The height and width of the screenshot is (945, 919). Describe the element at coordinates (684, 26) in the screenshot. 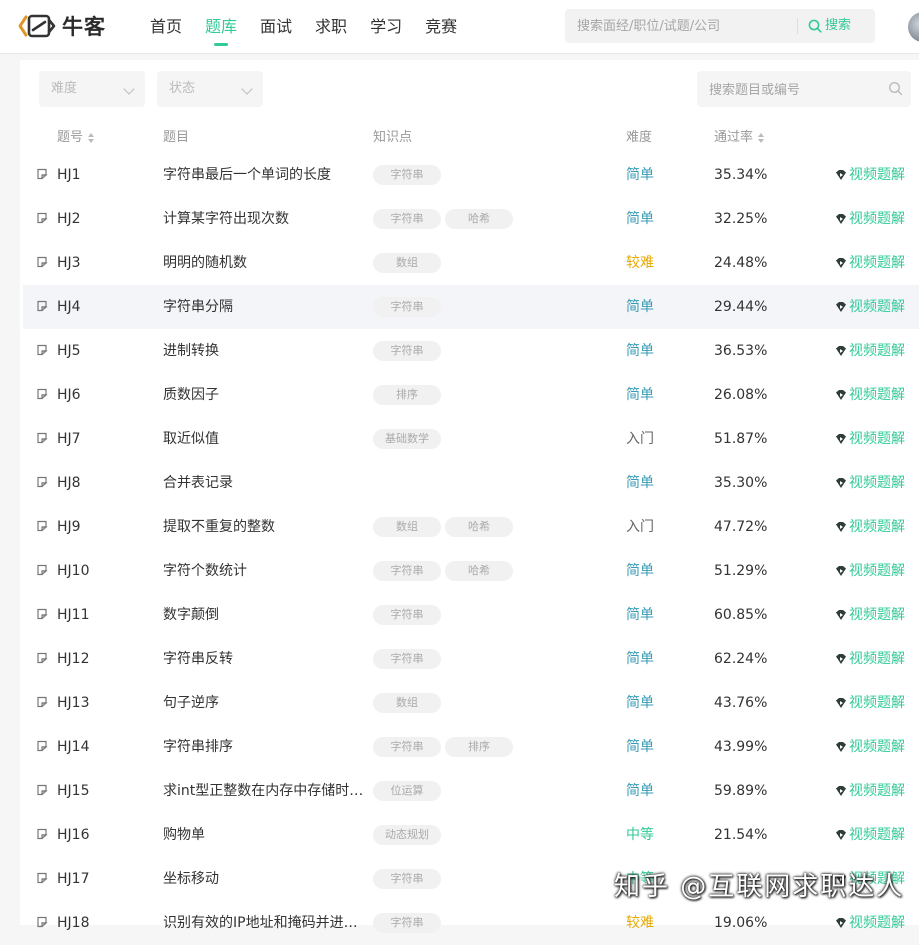

I see `global-search-input` at that location.